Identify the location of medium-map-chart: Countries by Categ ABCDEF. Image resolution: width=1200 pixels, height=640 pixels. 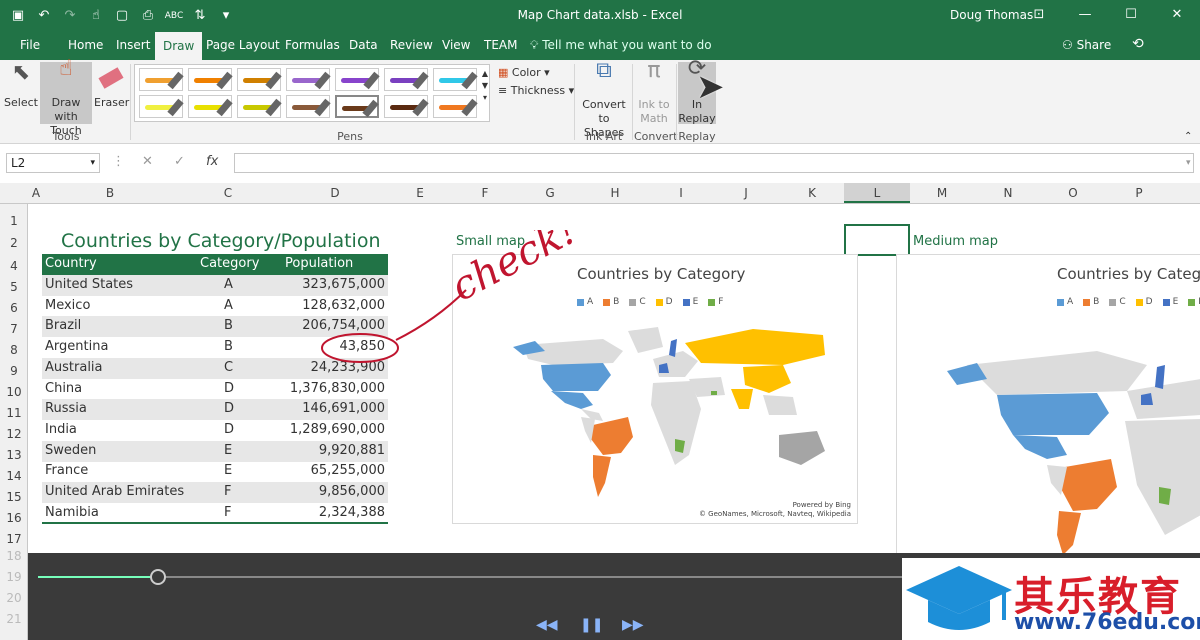
(1048, 404).